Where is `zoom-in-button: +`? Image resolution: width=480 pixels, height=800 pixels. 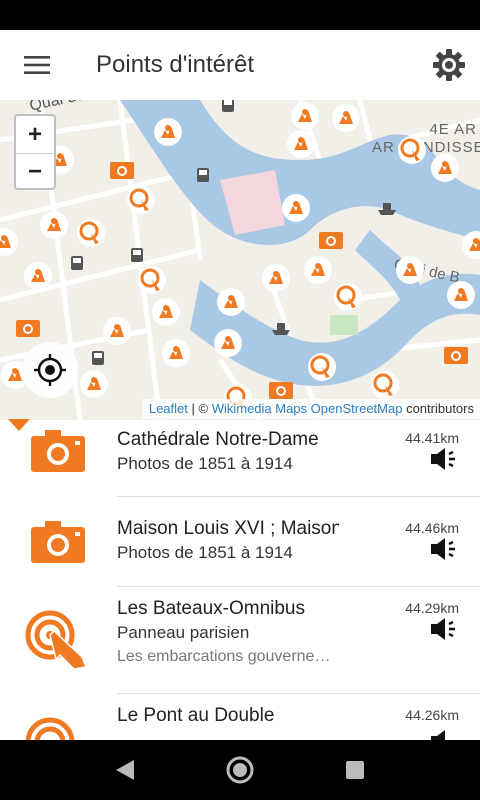
zoom-in-button: + is located at coordinates (35, 134).